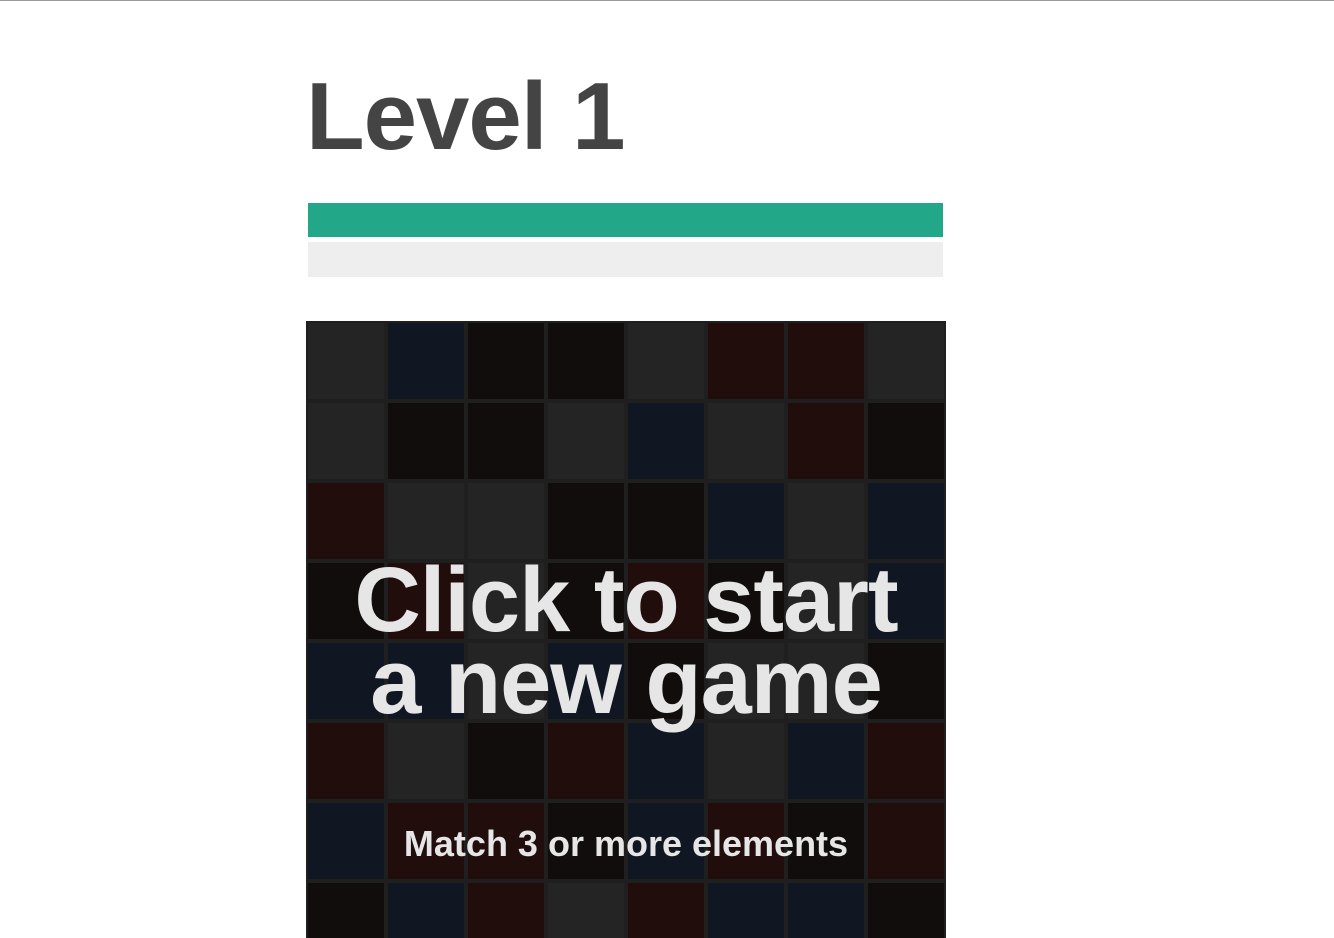 The image size is (1334, 938). What do you see at coordinates (626, 843) in the screenshot?
I see `game-hint: Match 3 or more elements` at bounding box center [626, 843].